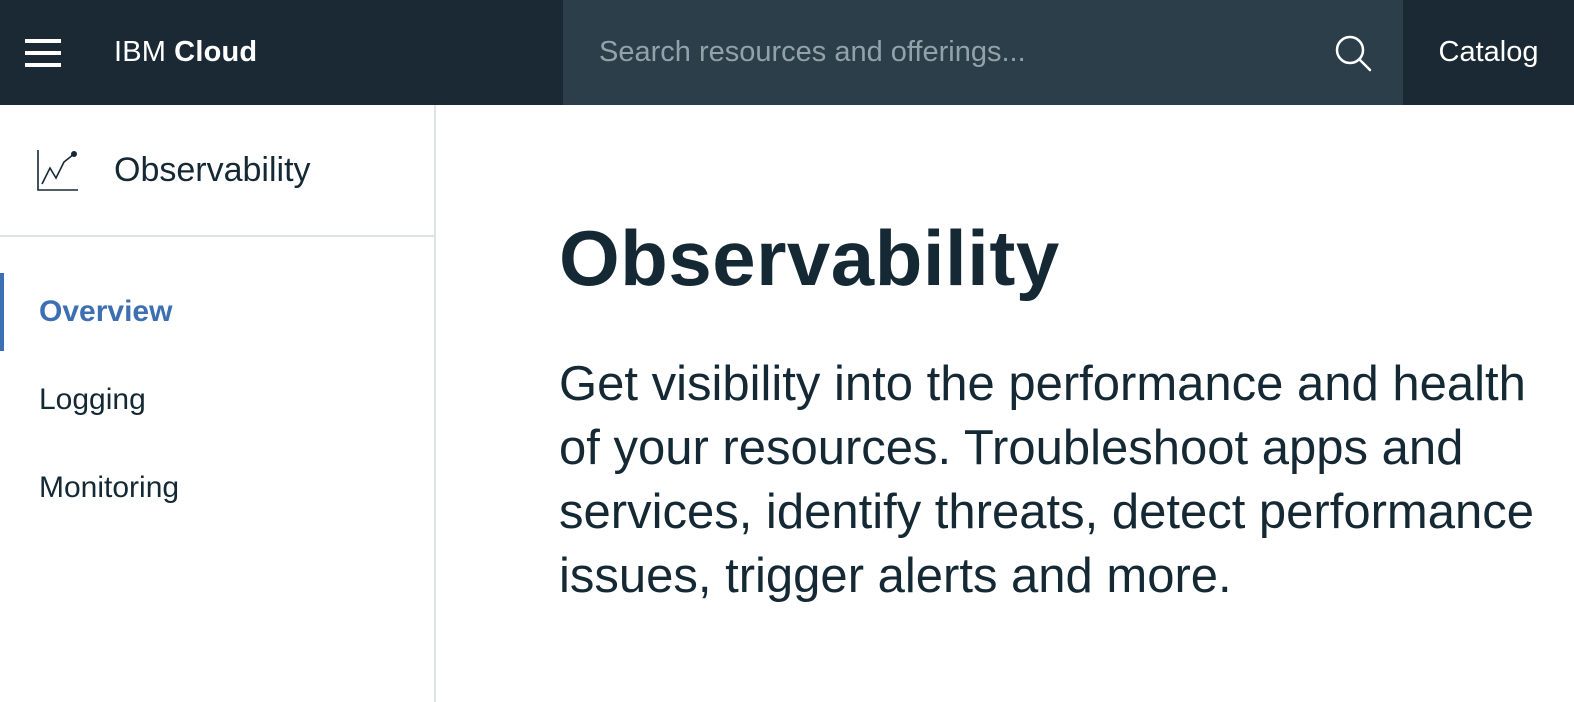  I want to click on sidebar-nav: Overview Logging Monitoring, so click(217, 400).